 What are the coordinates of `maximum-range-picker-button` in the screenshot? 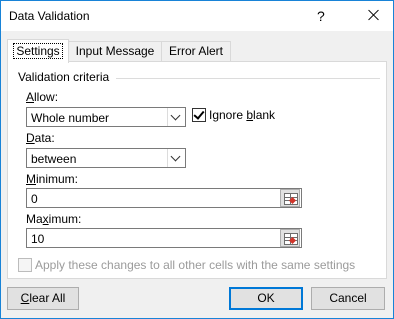 It's located at (290, 238).